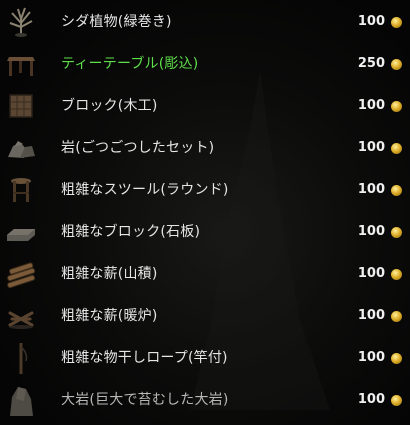 Image resolution: width=410 pixels, height=425 pixels. What do you see at coordinates (116, 22) in the screenshot?
I see `item-name: シダ植物(緑巻き)` at bounding box center [116, 22].